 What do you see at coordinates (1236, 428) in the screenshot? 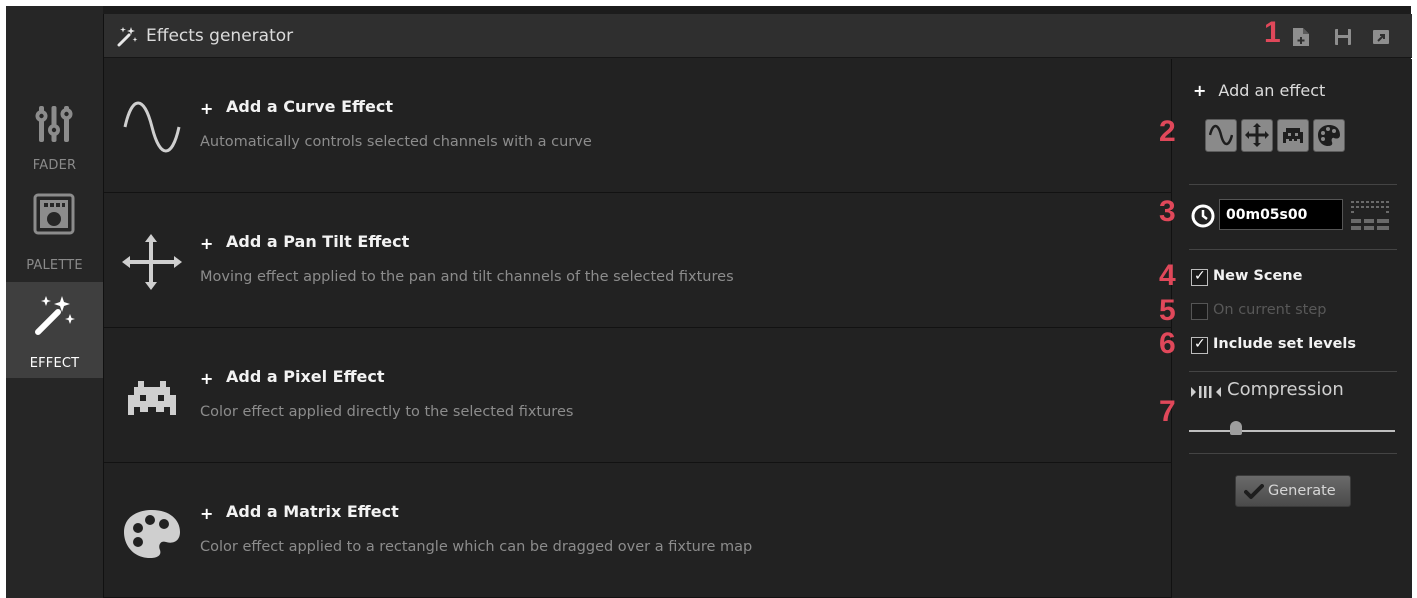
I see `compression-slider-handle` at bounding box center [1236, 428].